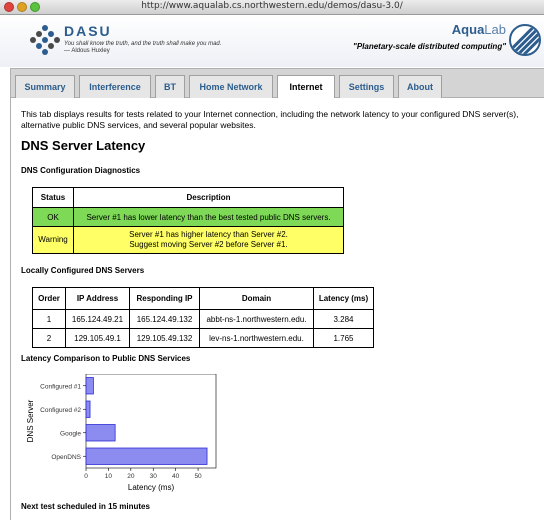 This screenshot has height=520, width=544. I want to click on status-cell: OK, so click(53, 217).